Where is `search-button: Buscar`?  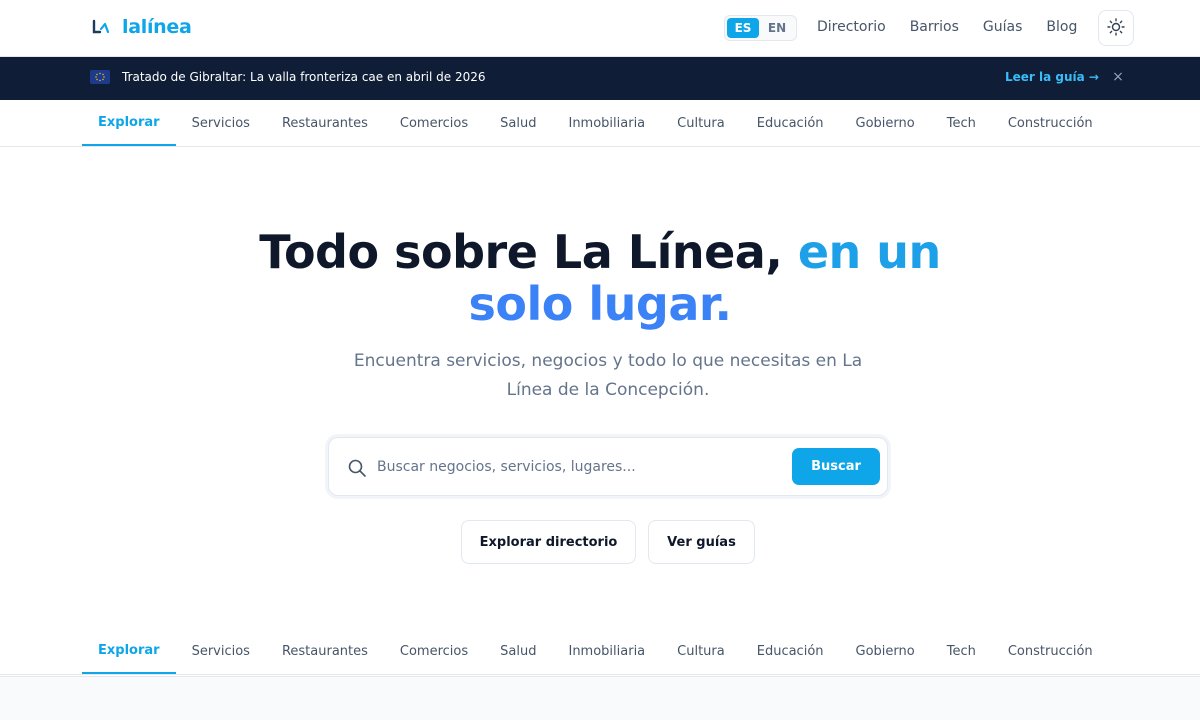 search-button: Buscar is located at coordinates (836, 466).